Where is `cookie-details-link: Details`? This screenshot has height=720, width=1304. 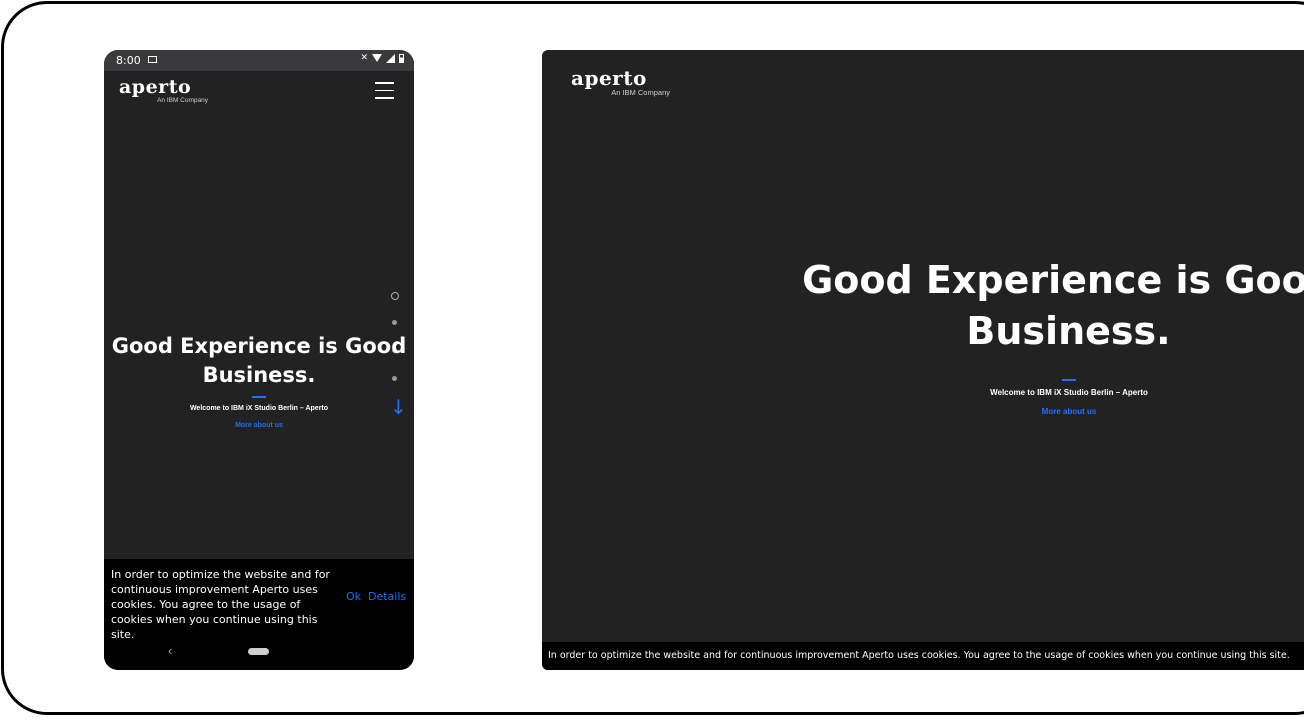
cookie-details-link: Details is located at coordinates (387, 596).